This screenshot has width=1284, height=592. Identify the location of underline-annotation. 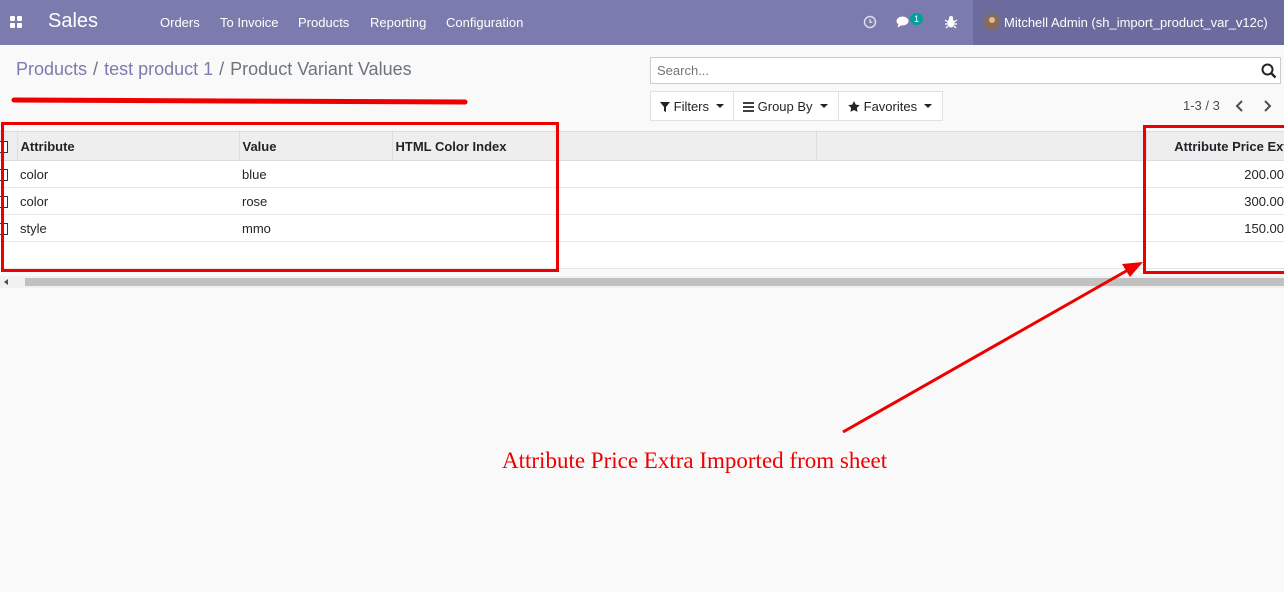
(239, 101).